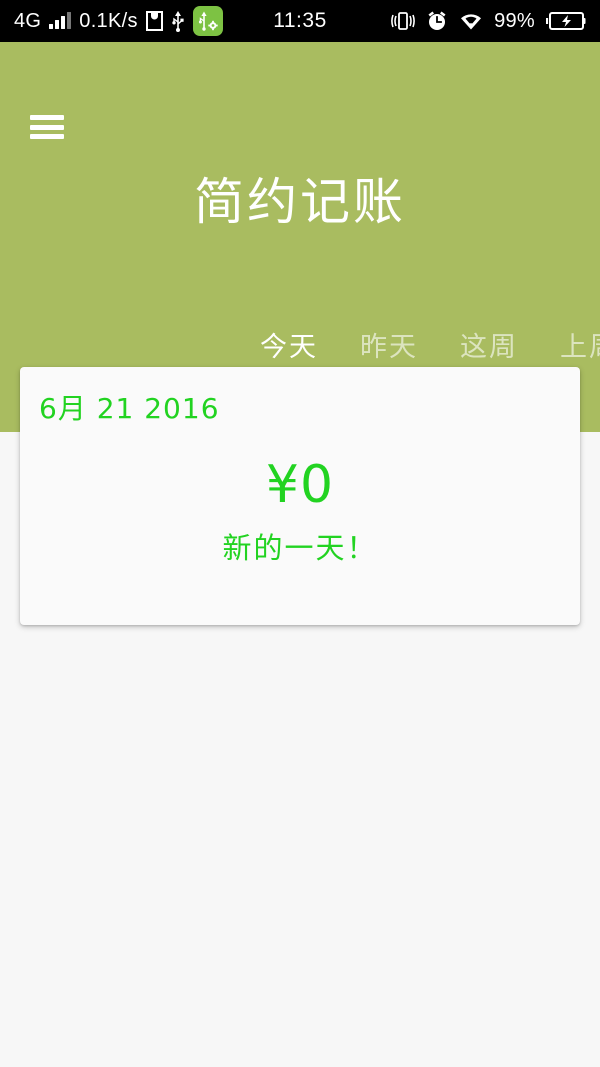 The image size is (600, 1067). What do you see at coordinates (566, 21) in the screenshot?
I see `battery-charging-icon` at bounding box center [566, 21].